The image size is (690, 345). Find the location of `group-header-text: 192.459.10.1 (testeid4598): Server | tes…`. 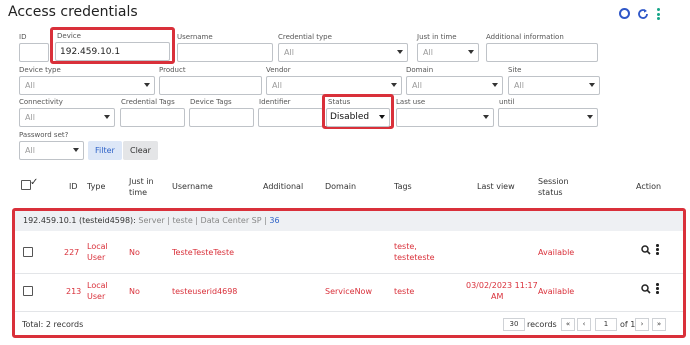

group-header-text: 192.459.10.1 (testeid4598): Server | tes… is located at coordinates (151, 220).